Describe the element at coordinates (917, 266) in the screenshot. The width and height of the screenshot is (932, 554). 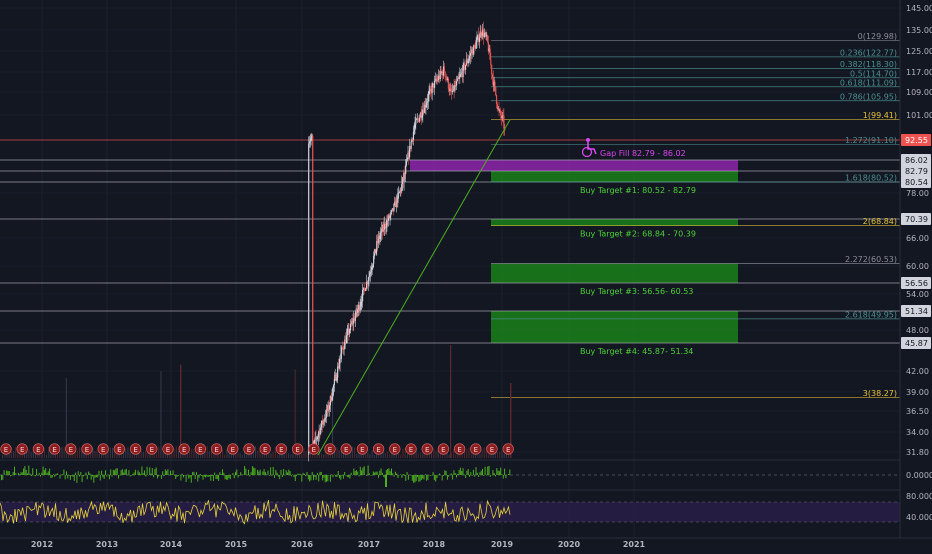
I see `price-axis-tick: 60.00` at that location.